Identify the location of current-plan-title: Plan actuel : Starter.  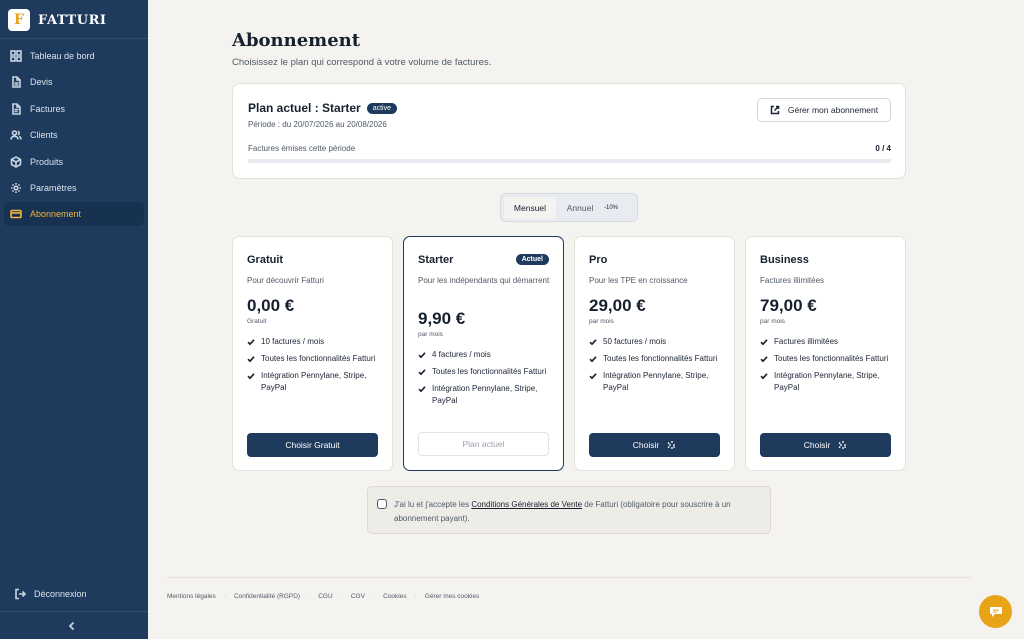
(304, 108).